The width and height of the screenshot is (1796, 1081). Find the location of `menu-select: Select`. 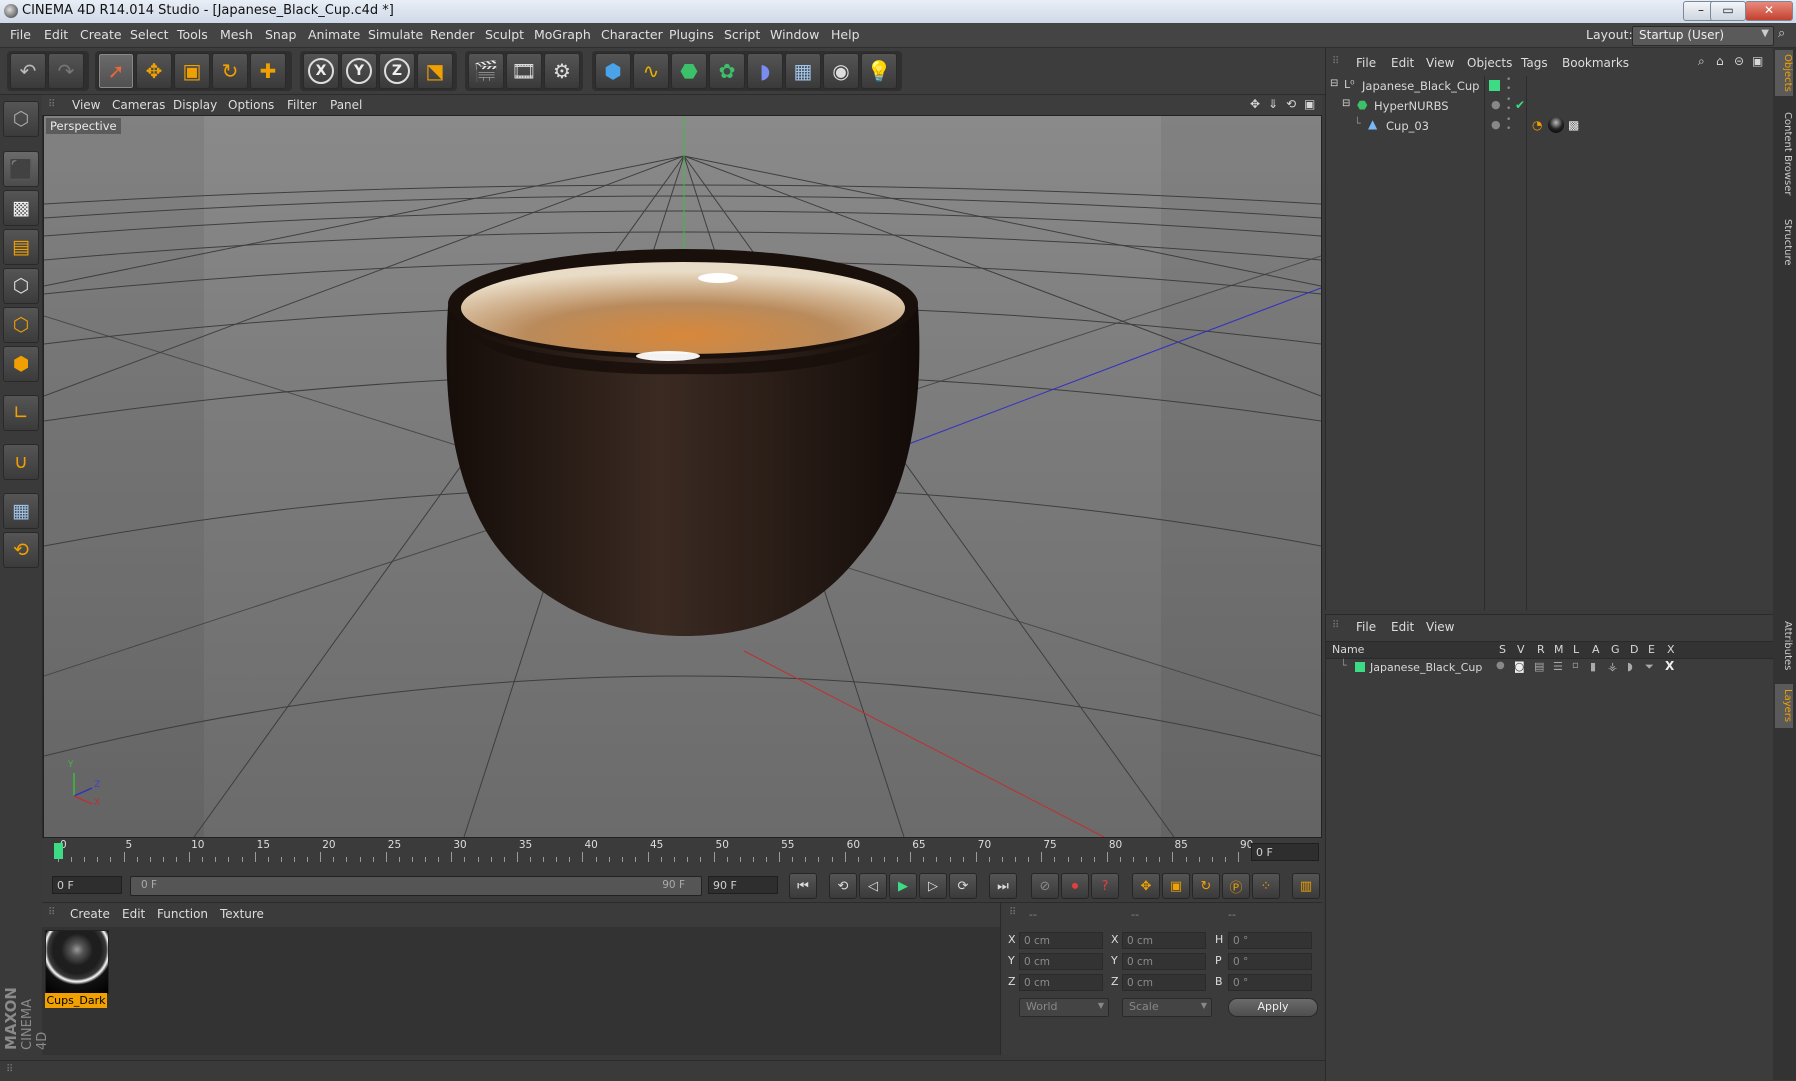

menu-select: Select is located at coordinates (149, 34).